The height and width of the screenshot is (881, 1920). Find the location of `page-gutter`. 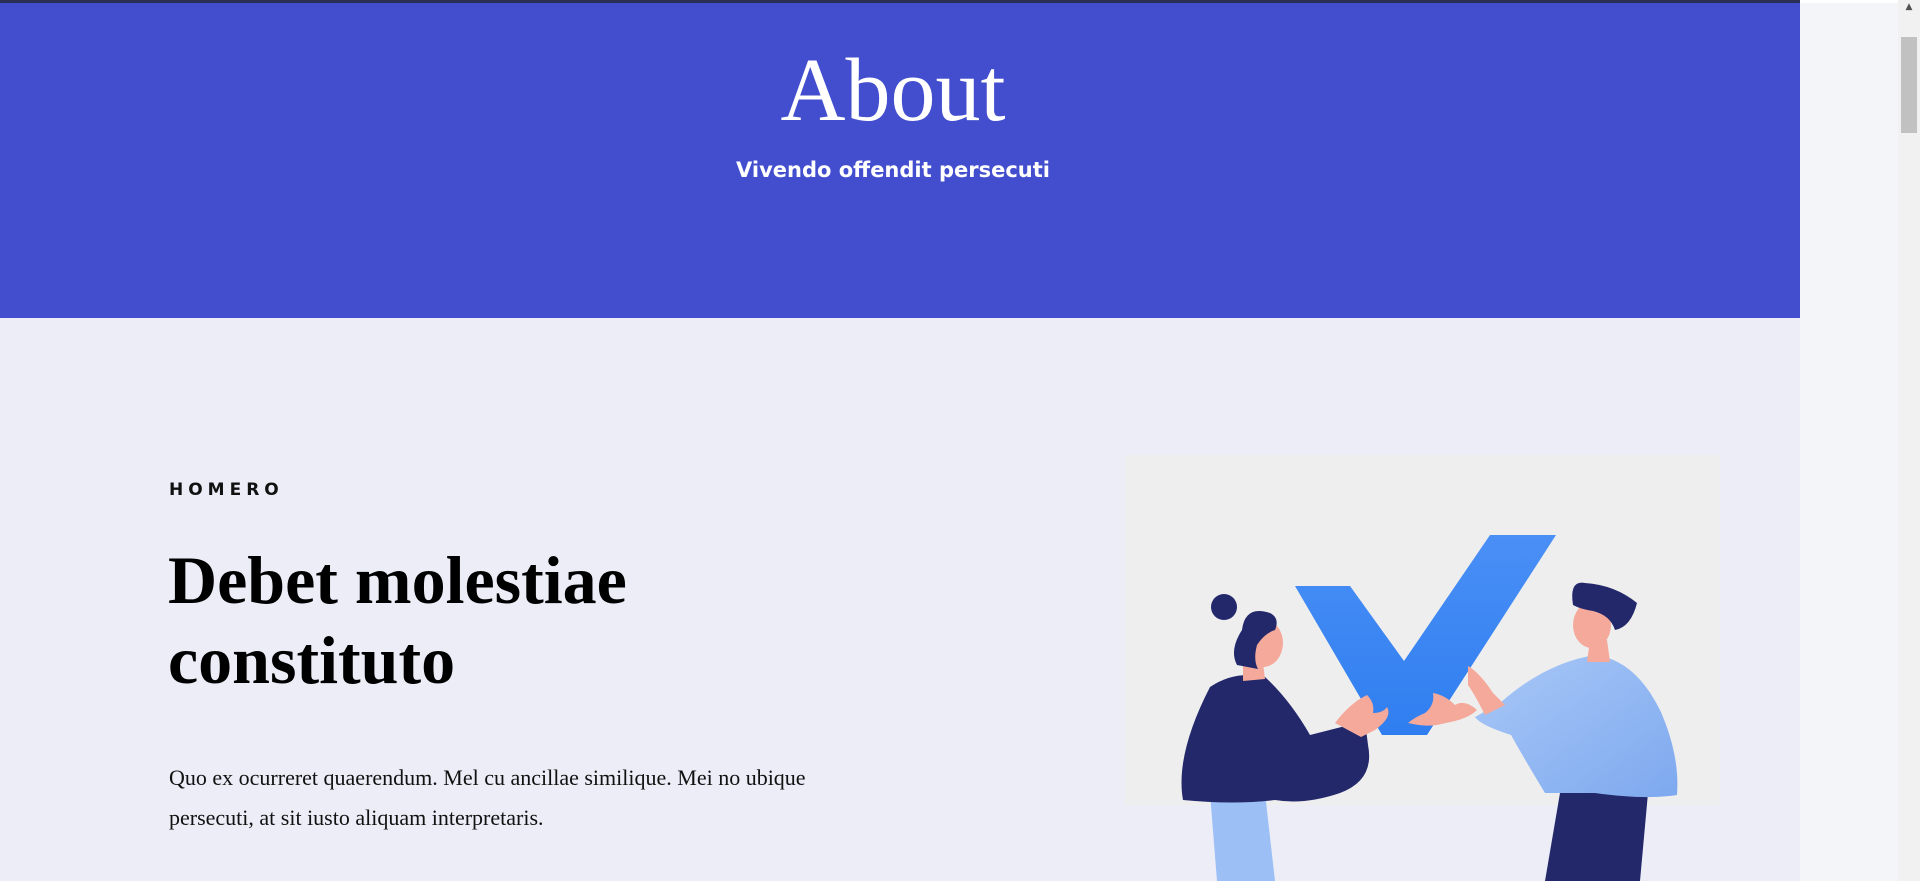

page-gutter is located at coordinates (1849, 442).